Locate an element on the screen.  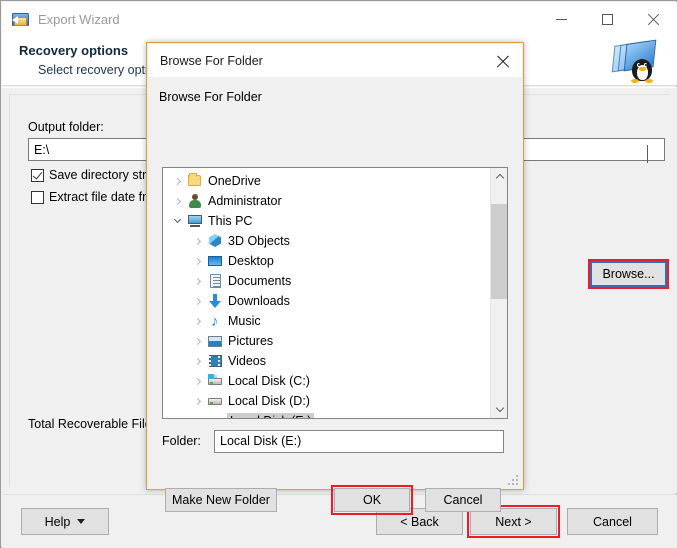
checkbox-unchecked-icon is located at coordinates (37, 197).